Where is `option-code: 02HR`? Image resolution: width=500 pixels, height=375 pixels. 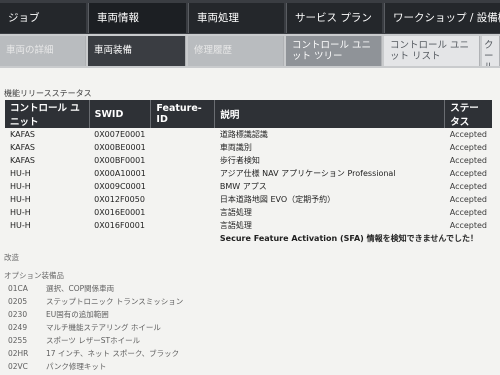 option-code: 02HR is located at coordinates (18, 353).